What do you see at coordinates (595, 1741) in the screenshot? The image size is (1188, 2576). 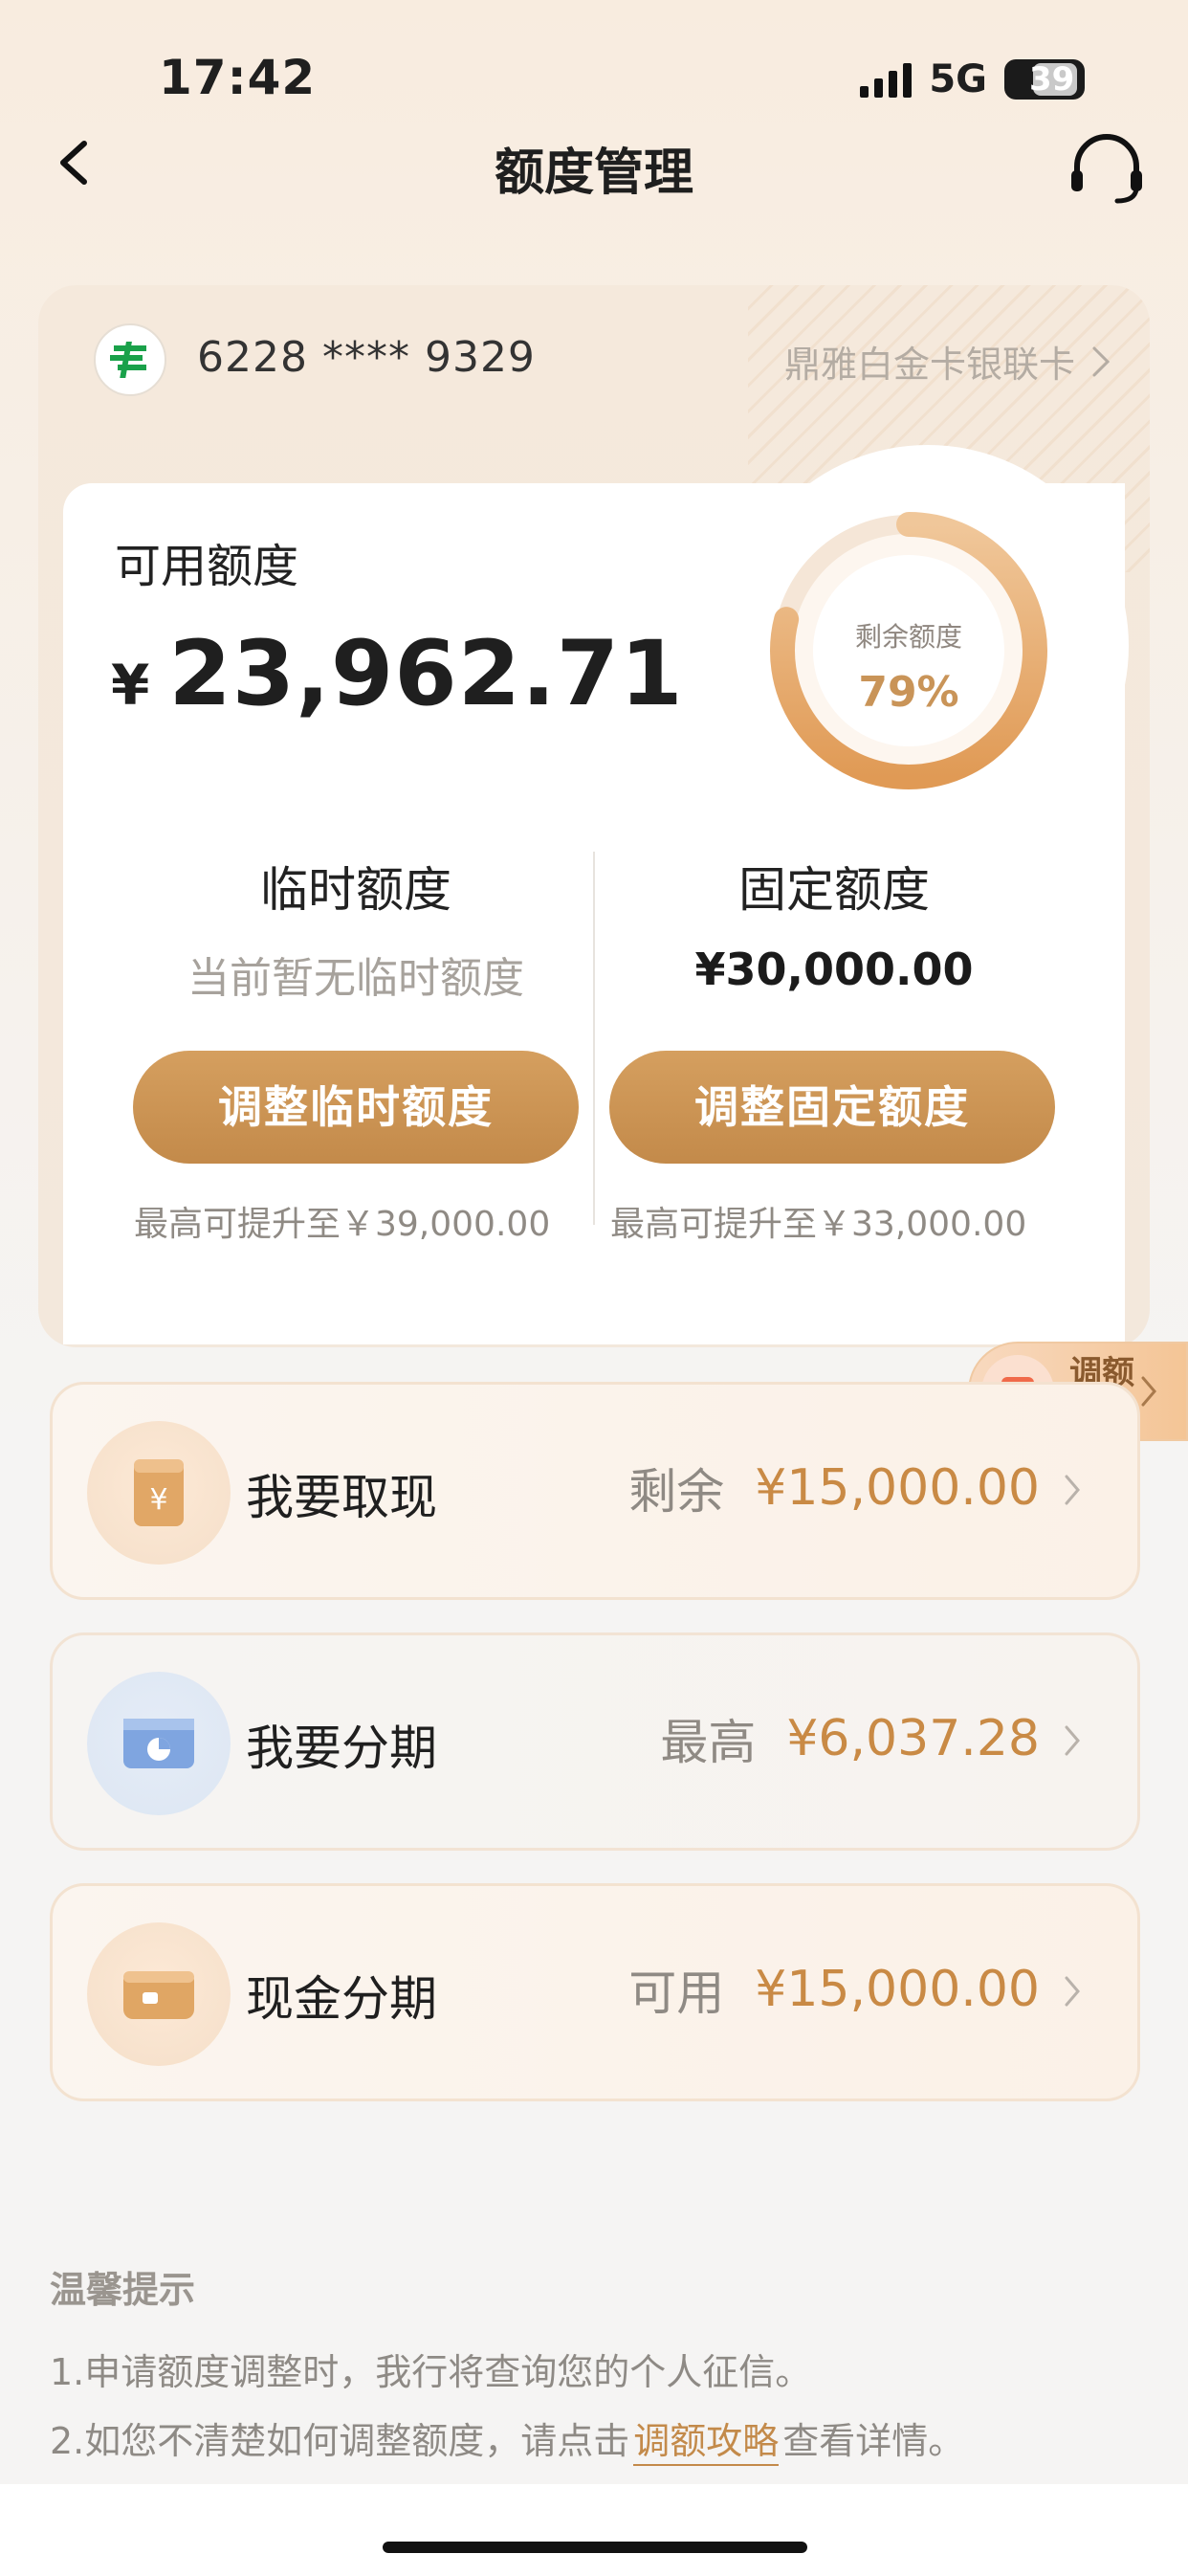 I see `list-item-installment: 我要分期 最高 ¥6,037.28` at bounding box center [595, 1741].